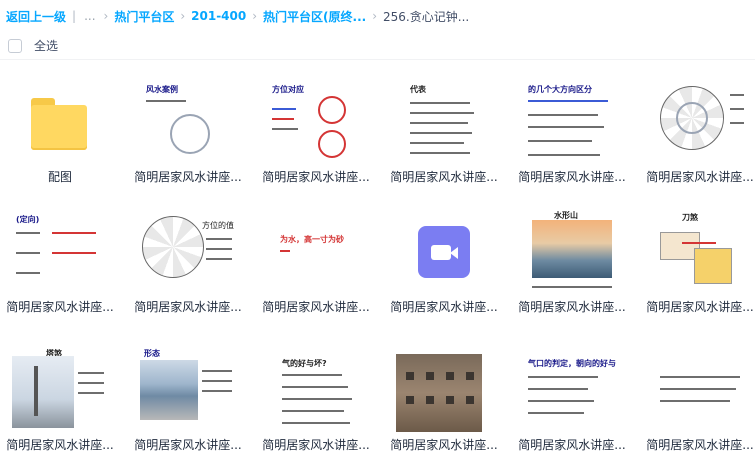 This screenshot has width=755, height=457. I want to click on file-name: 配图, so click(59, 177).